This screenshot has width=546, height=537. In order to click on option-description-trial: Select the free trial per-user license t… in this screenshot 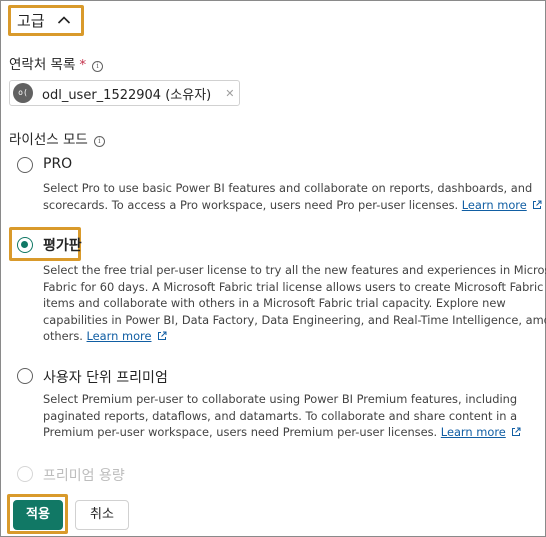, I will do `click(294, 303)`.